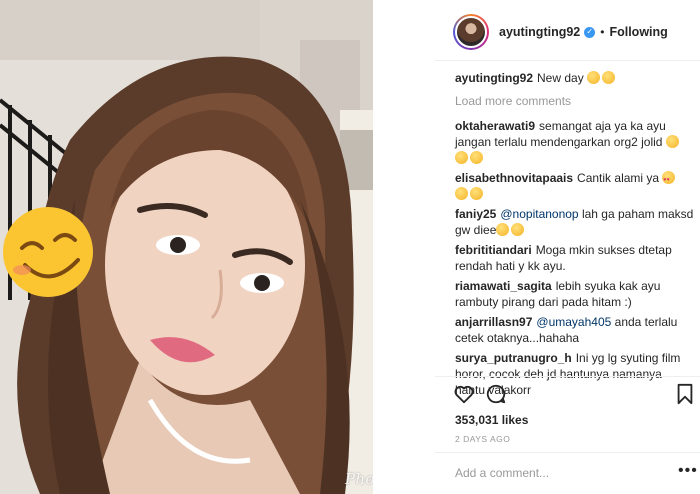  Describe the element at coordinates (496, 394) in the screenshot. I see `comment-icon` at that location.